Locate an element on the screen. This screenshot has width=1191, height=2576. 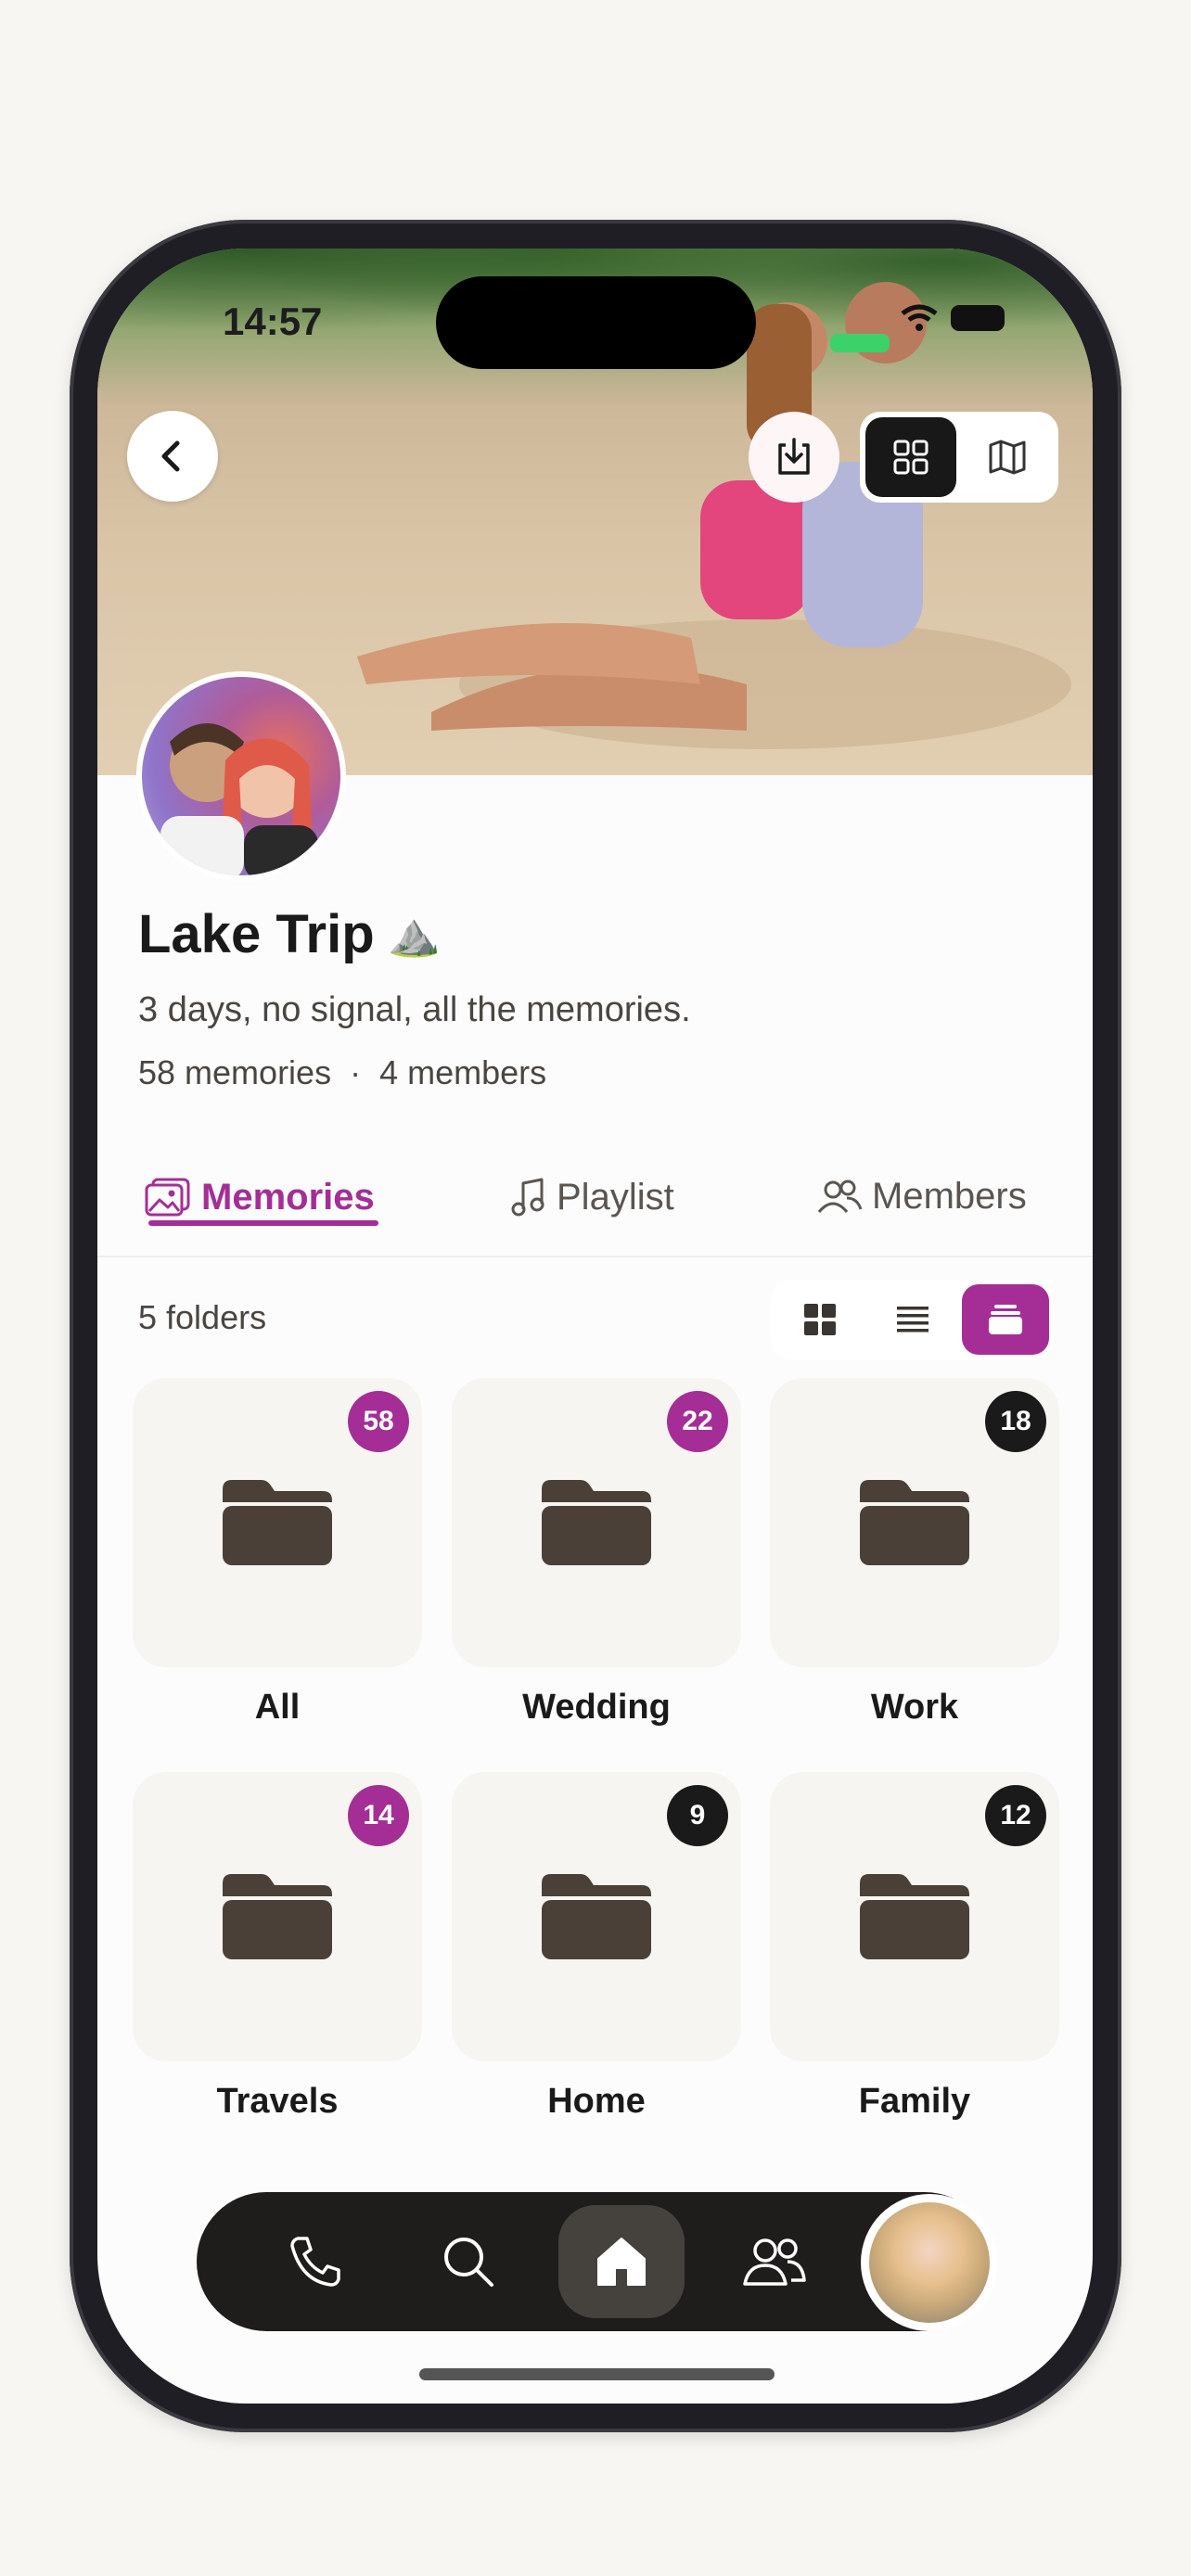
back-button is located at coordinates (172, 457).